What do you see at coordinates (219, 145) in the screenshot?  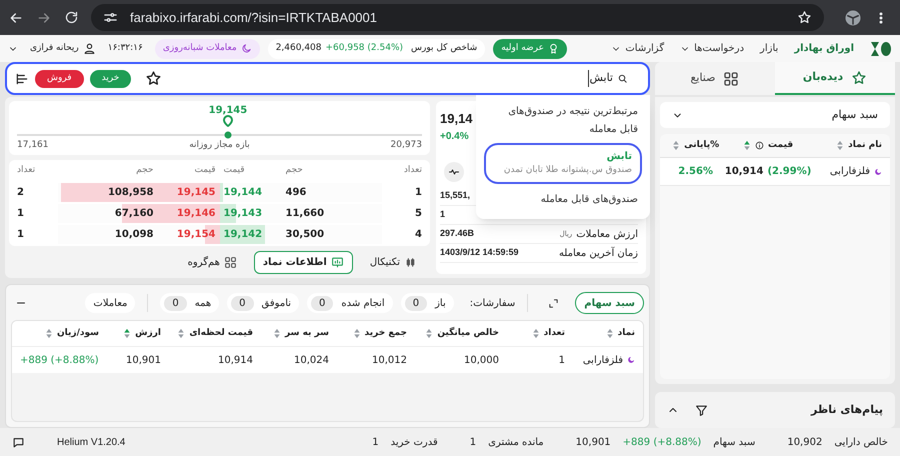 I see `range-label: بازه مجاز روزانه` at bounding box center [219, 145].